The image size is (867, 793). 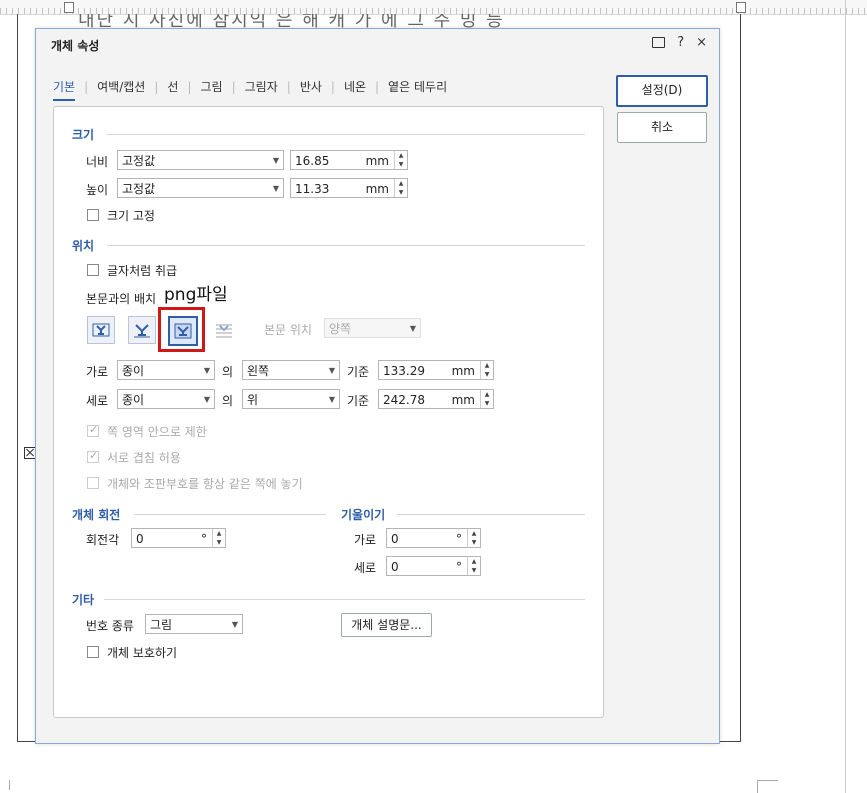 I want to click on dialog-titlebar: 개체 속성 ? ×, so click(x=377, y=44).